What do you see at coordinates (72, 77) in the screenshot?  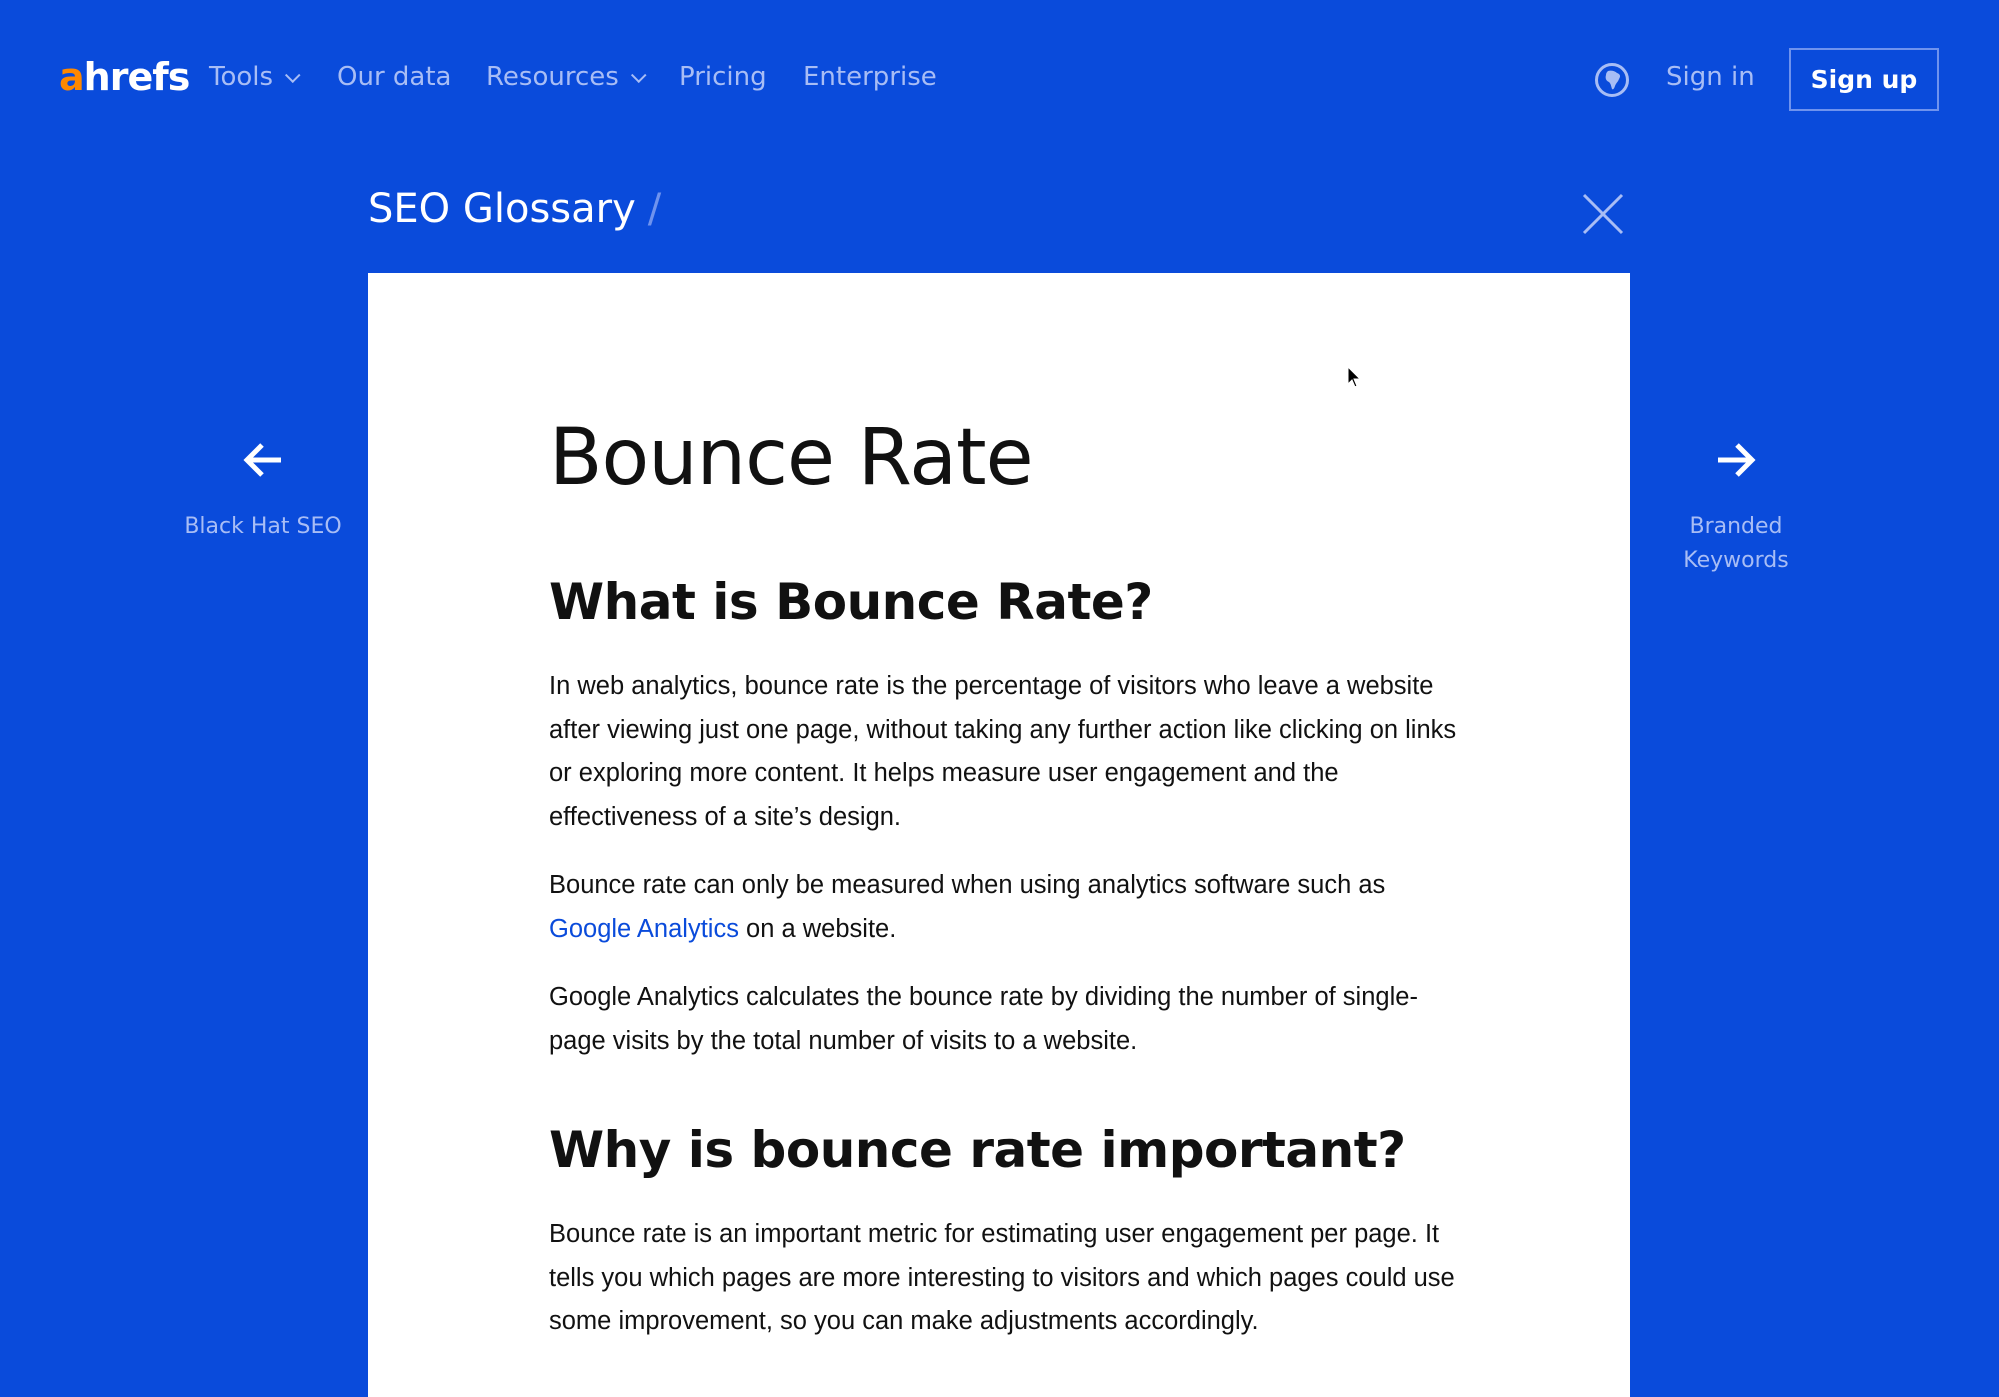 I see `logo-accent: a` at bounding box center [72, 77].